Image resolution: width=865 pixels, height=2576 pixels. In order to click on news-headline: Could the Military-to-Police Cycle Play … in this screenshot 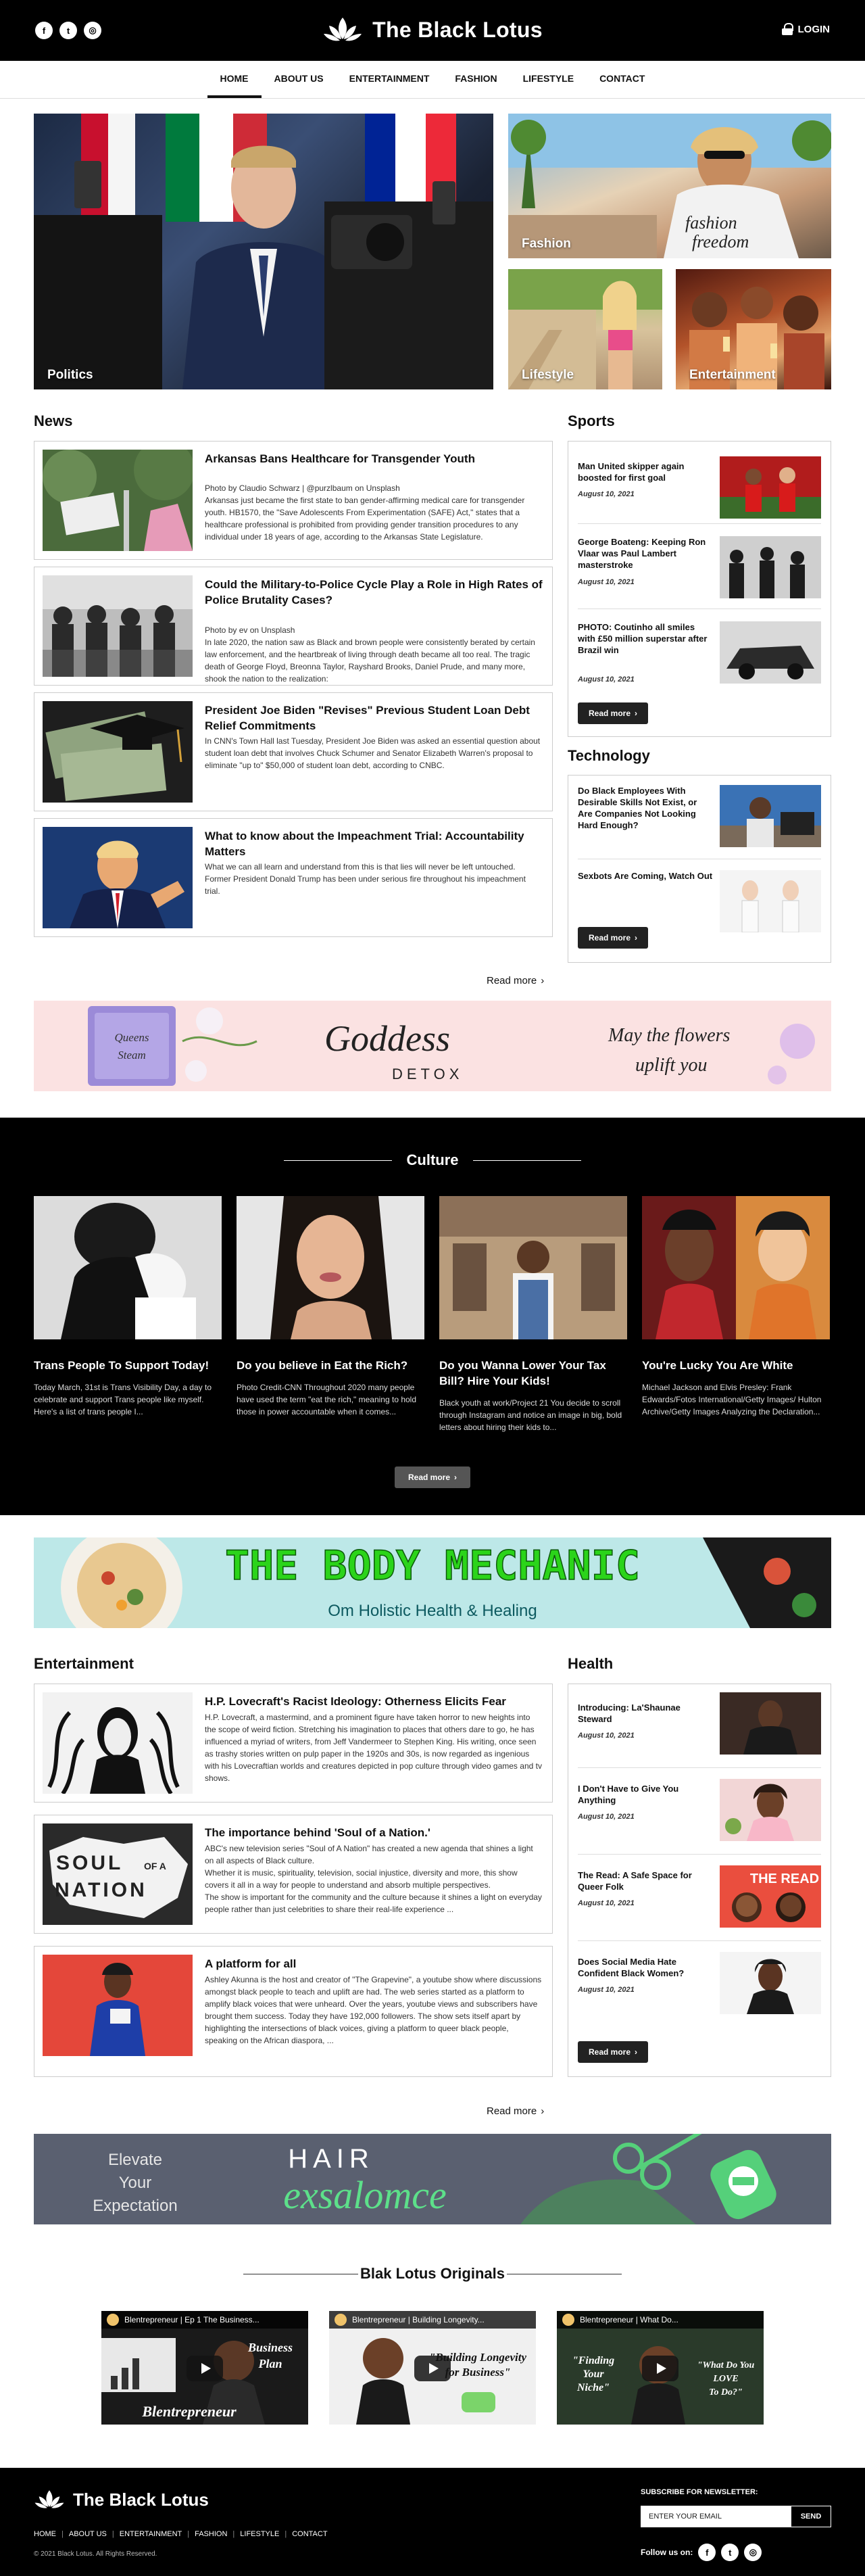, I will do `click(374, 592)`.